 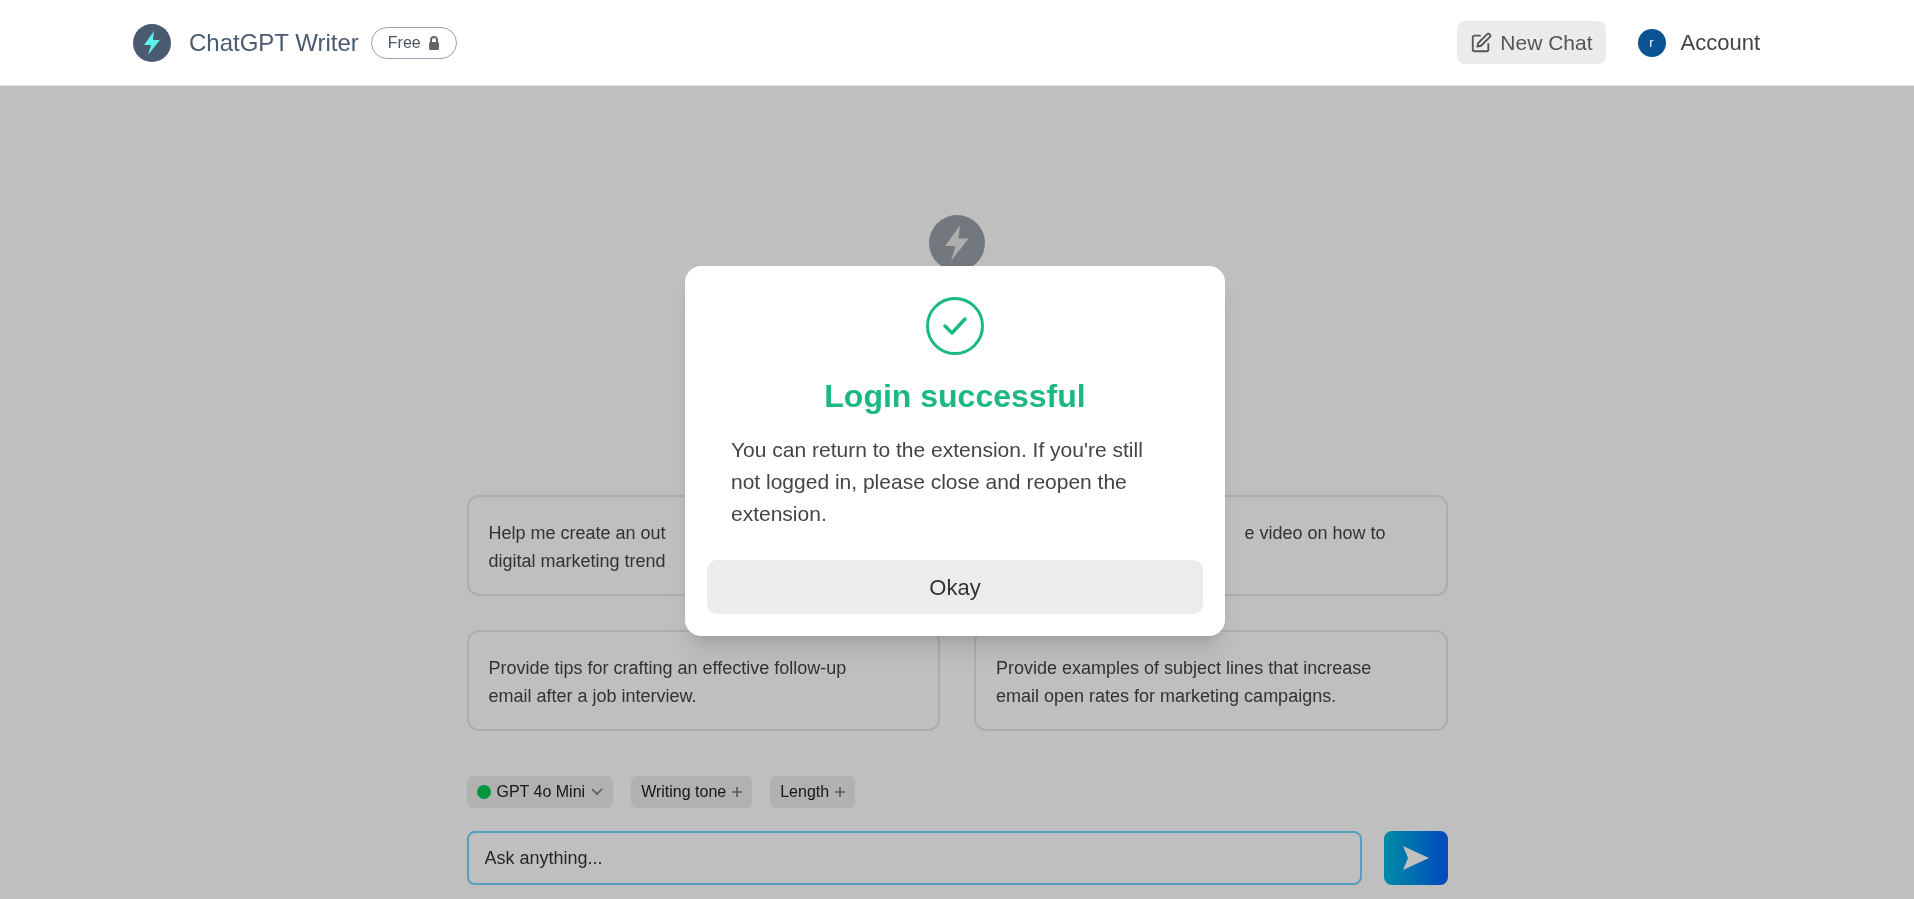 What do you see at coordinates (1481, 42) in the screenshot?
I see `edit-icon` at bounding box center [1481, 42].